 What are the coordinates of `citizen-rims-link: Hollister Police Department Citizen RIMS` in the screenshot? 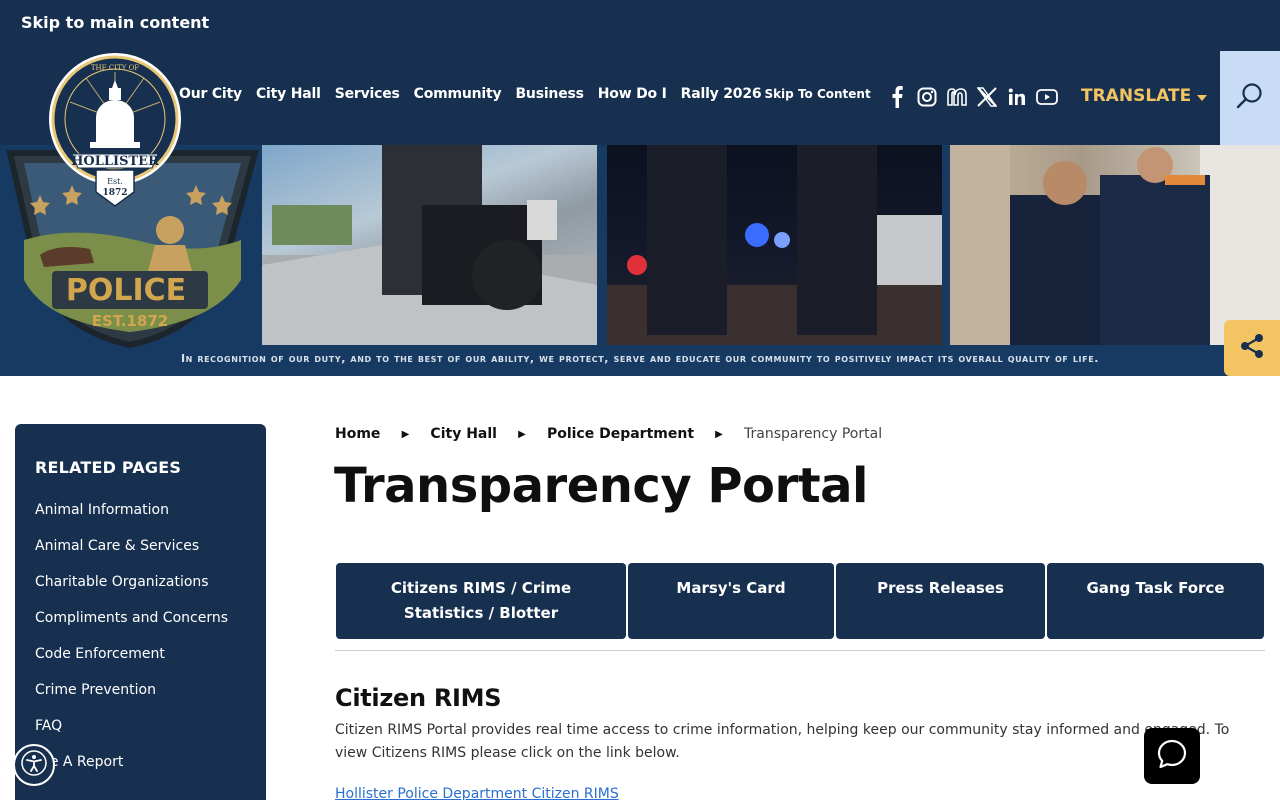 It's located at (477, 793).